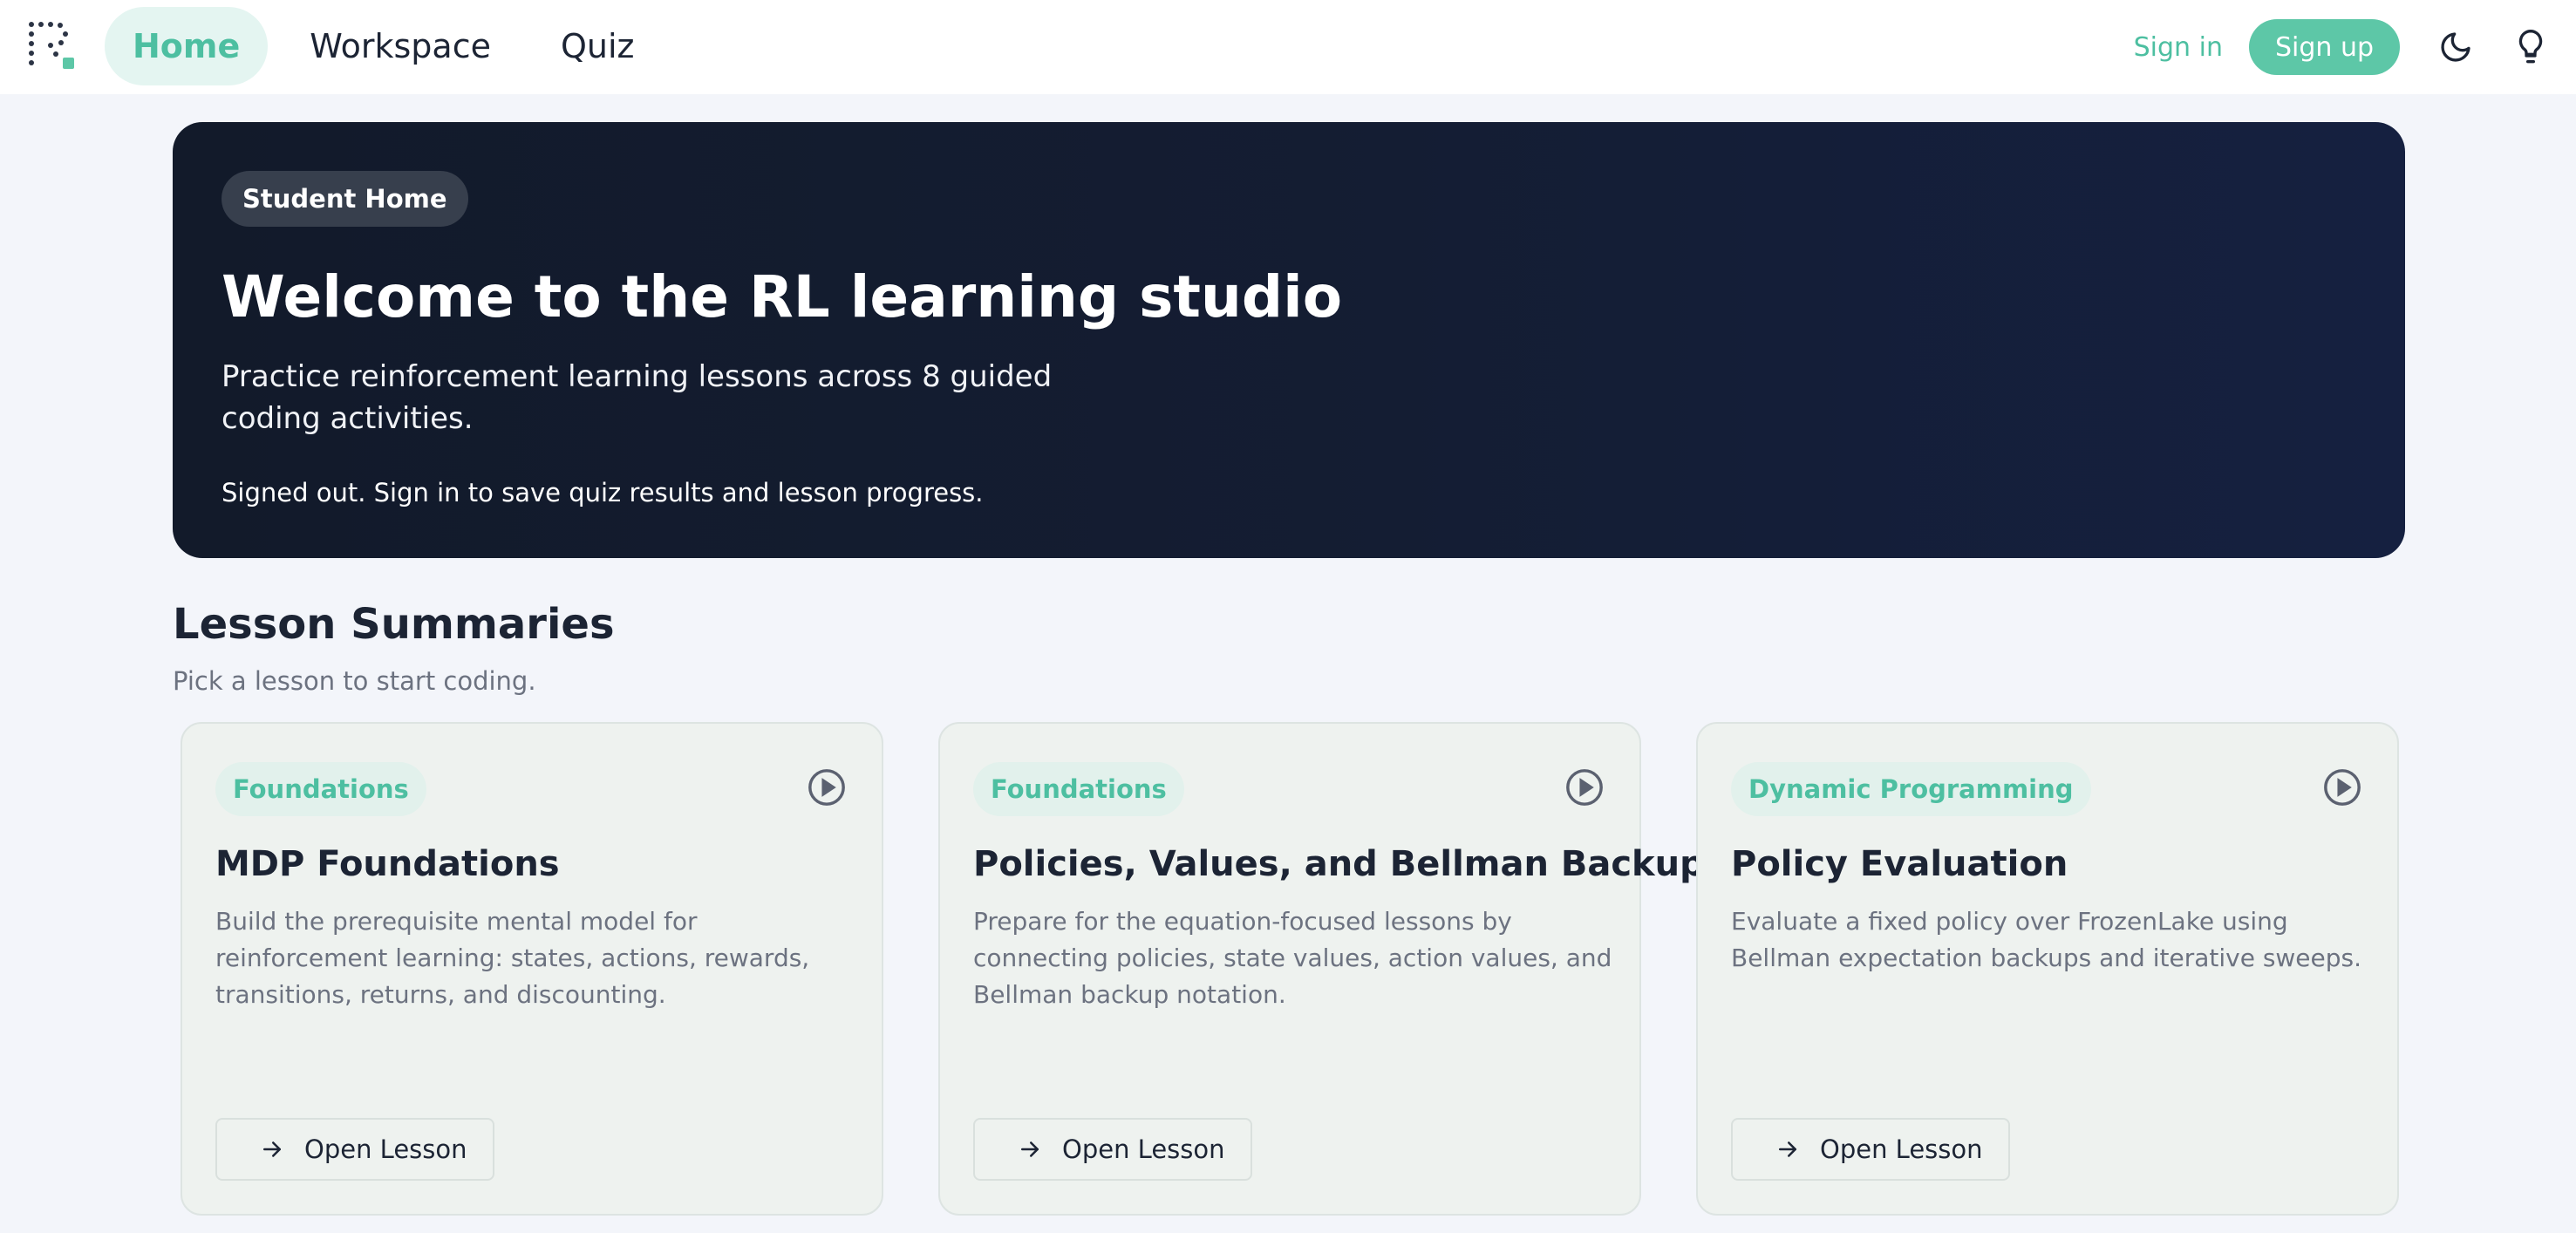 The height and width of the screenshot is (1233, 2576). I want to click on logo-icon, so click(52, 46).